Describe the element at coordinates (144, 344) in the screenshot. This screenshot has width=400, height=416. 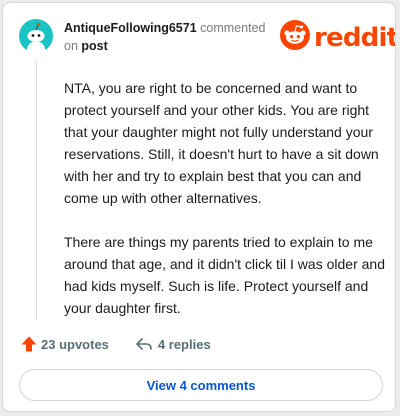
I see `reply-arrow-icon` at that location.